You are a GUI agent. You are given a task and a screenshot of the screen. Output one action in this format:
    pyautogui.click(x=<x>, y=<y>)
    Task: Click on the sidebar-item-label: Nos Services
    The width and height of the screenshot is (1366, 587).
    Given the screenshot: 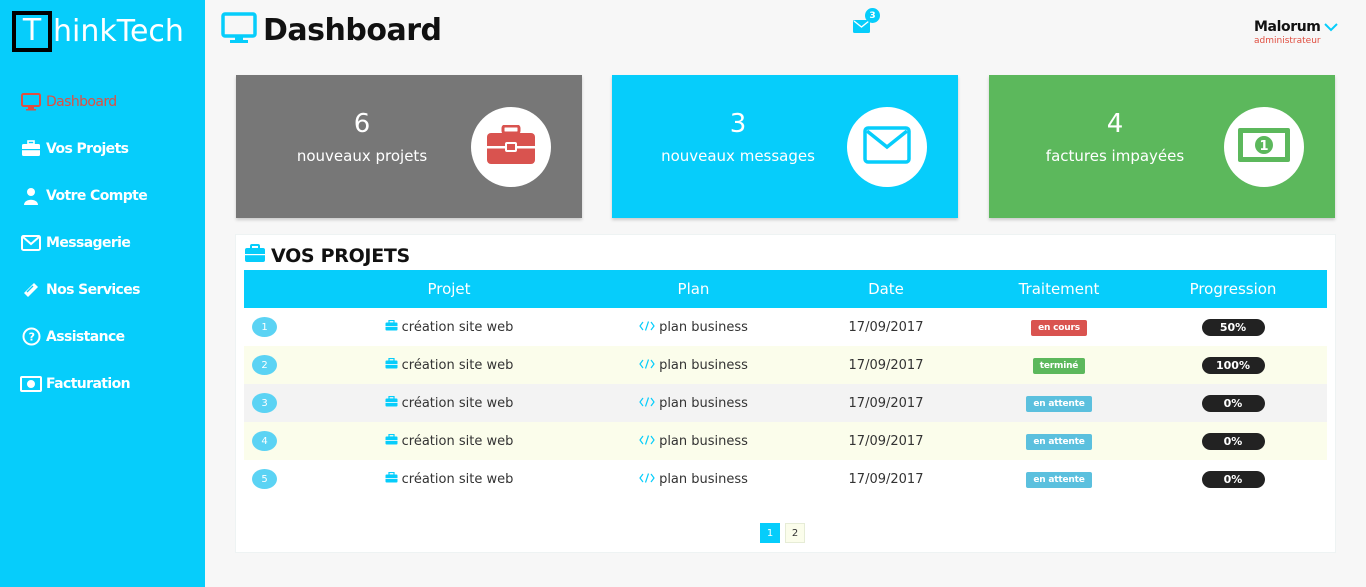 What is the action you would take?
    pyautogui.click(x=93, y=289)
    